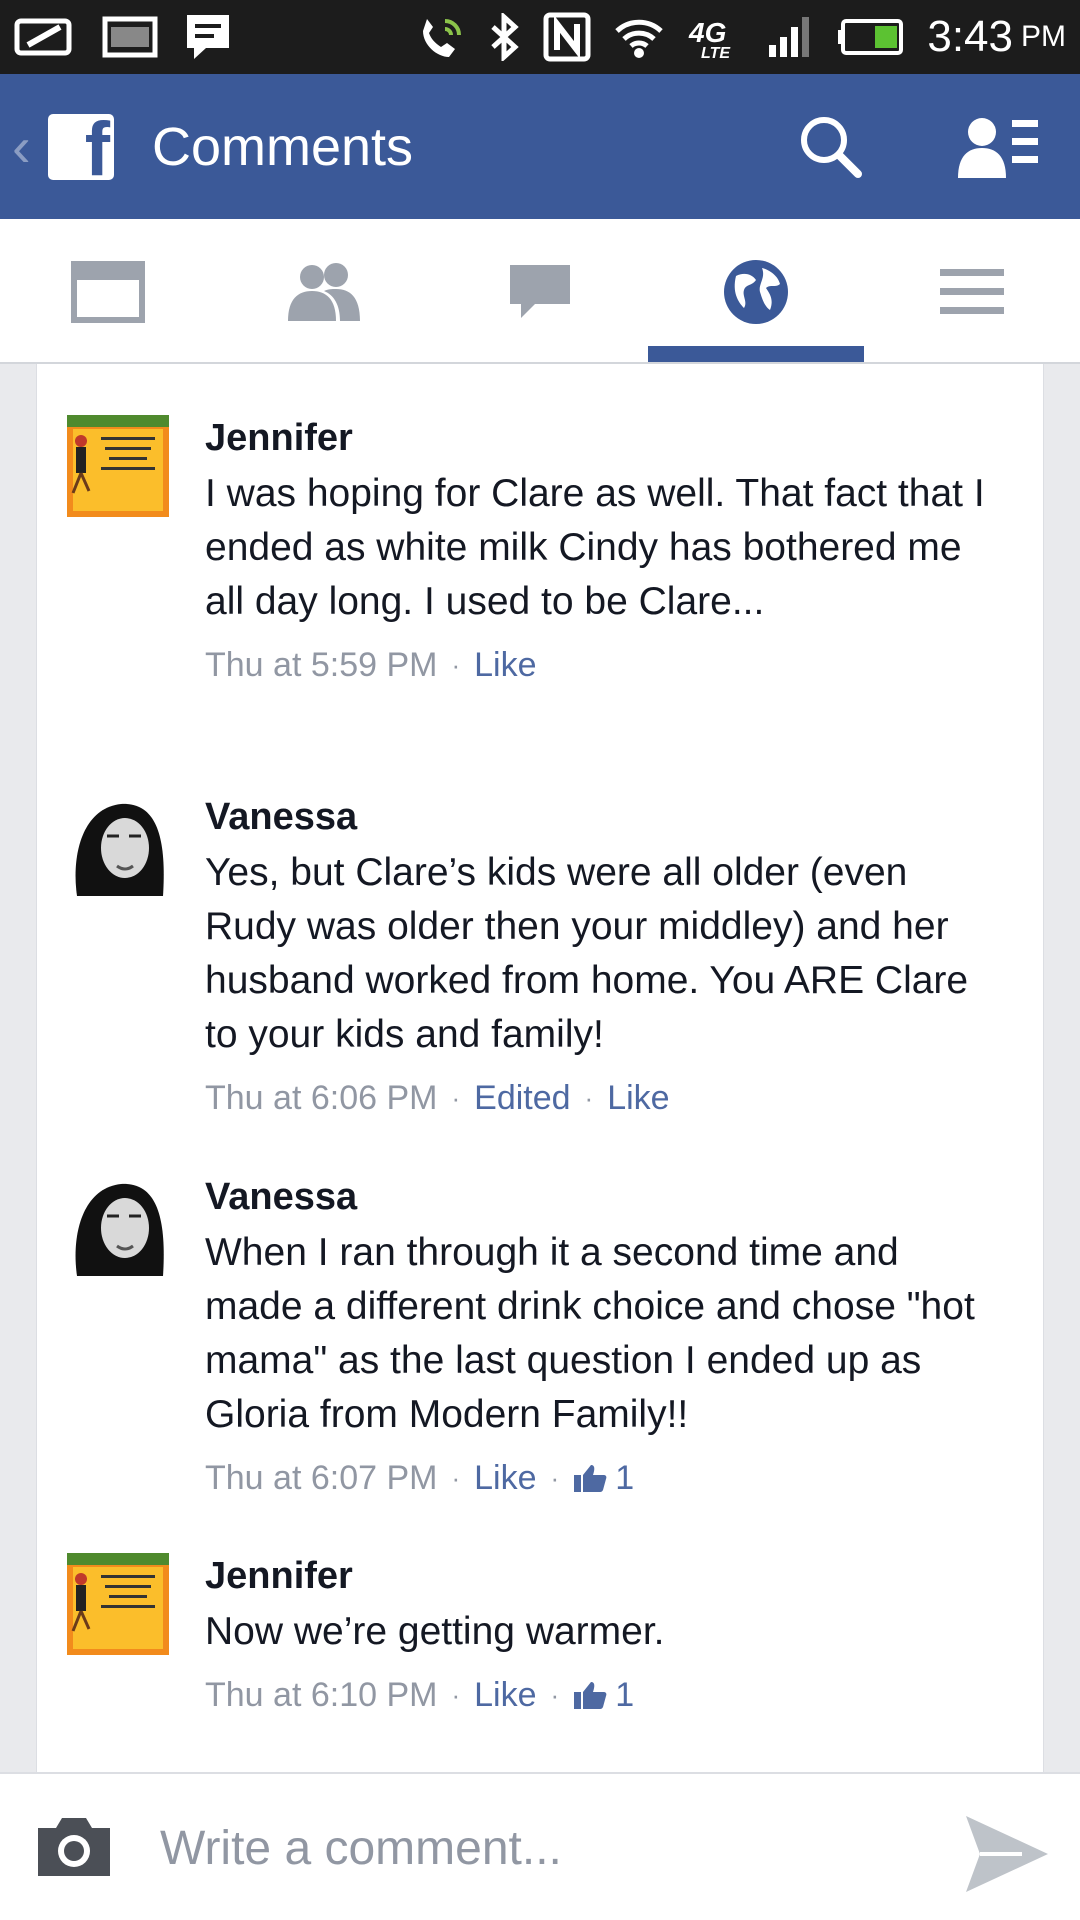 This screenshot has height=1920, width=1080. What do you see at coordinates (639, 37) in the screenshot?
I see `wifi-icon` at bounding box center [639, 37].